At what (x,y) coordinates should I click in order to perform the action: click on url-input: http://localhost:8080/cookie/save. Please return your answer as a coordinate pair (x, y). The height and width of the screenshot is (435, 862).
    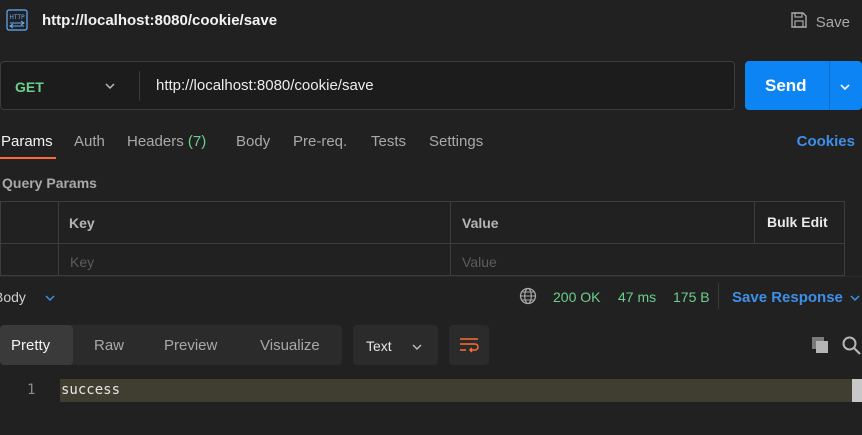
    Looking at the image, I should click on (265, 85).